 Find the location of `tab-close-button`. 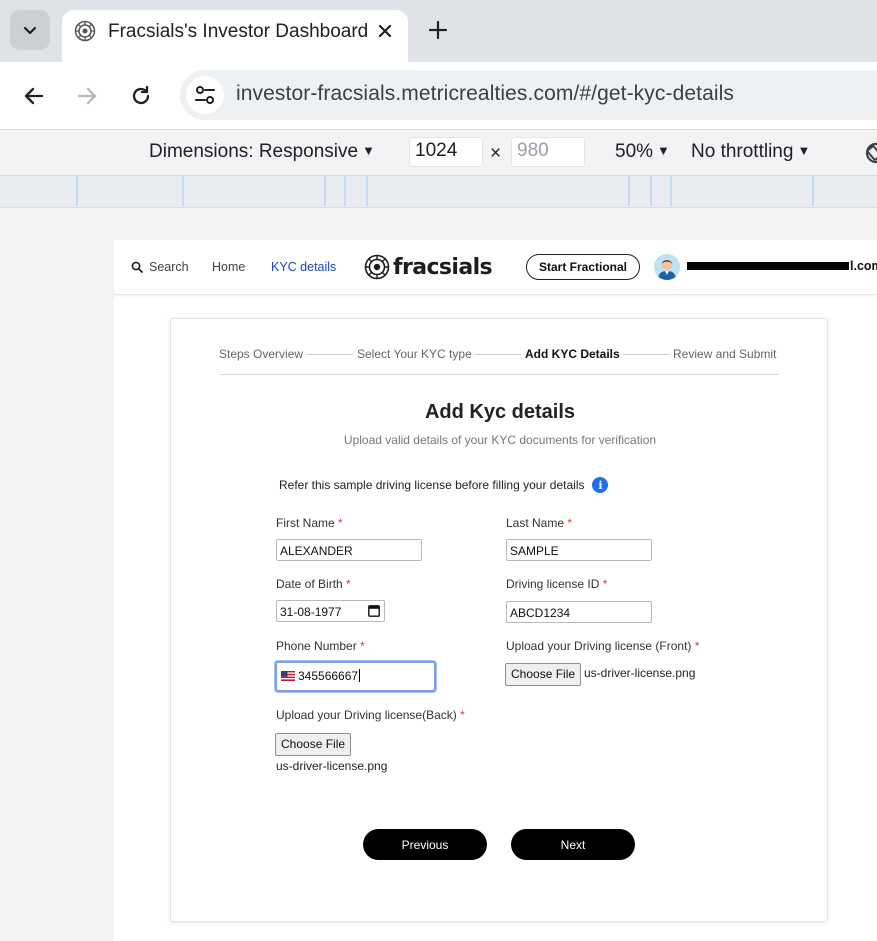

tab-close-button is located at coordinates (385, 31).